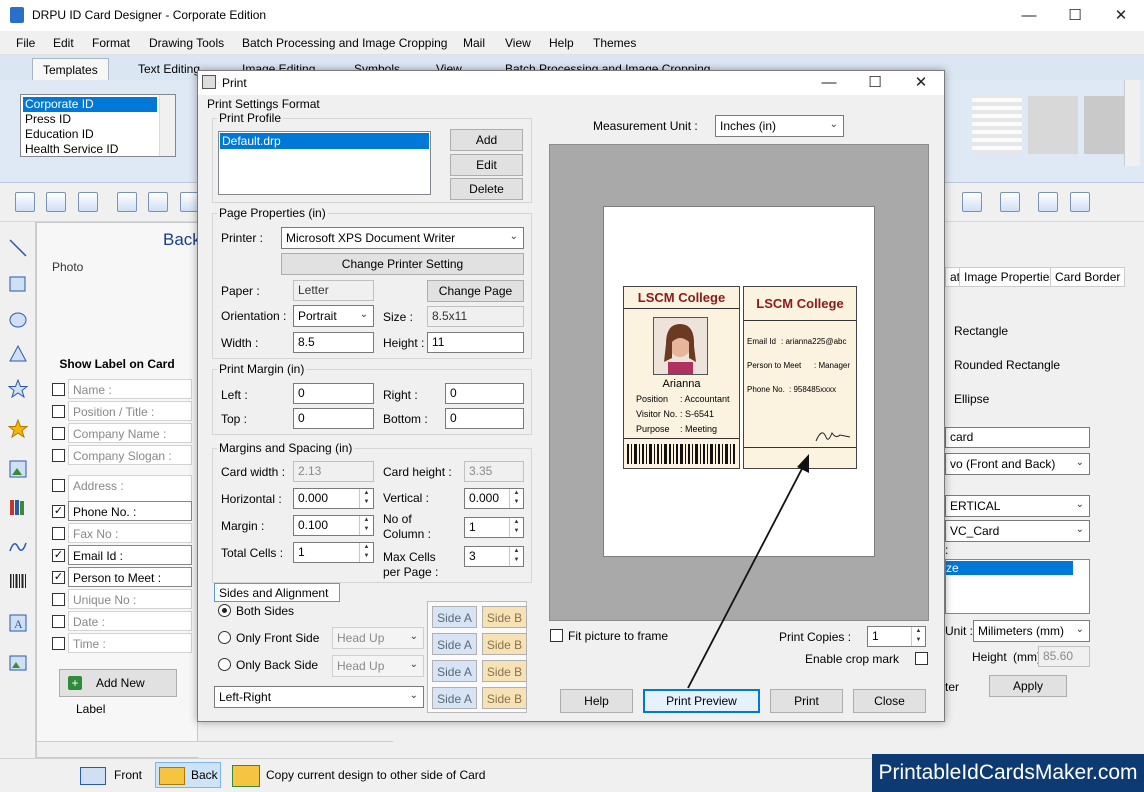 Image resolution: width=1144 pixels, height=792 pixels. I want to click on label-row: Position / Title :, so click(130, 411).